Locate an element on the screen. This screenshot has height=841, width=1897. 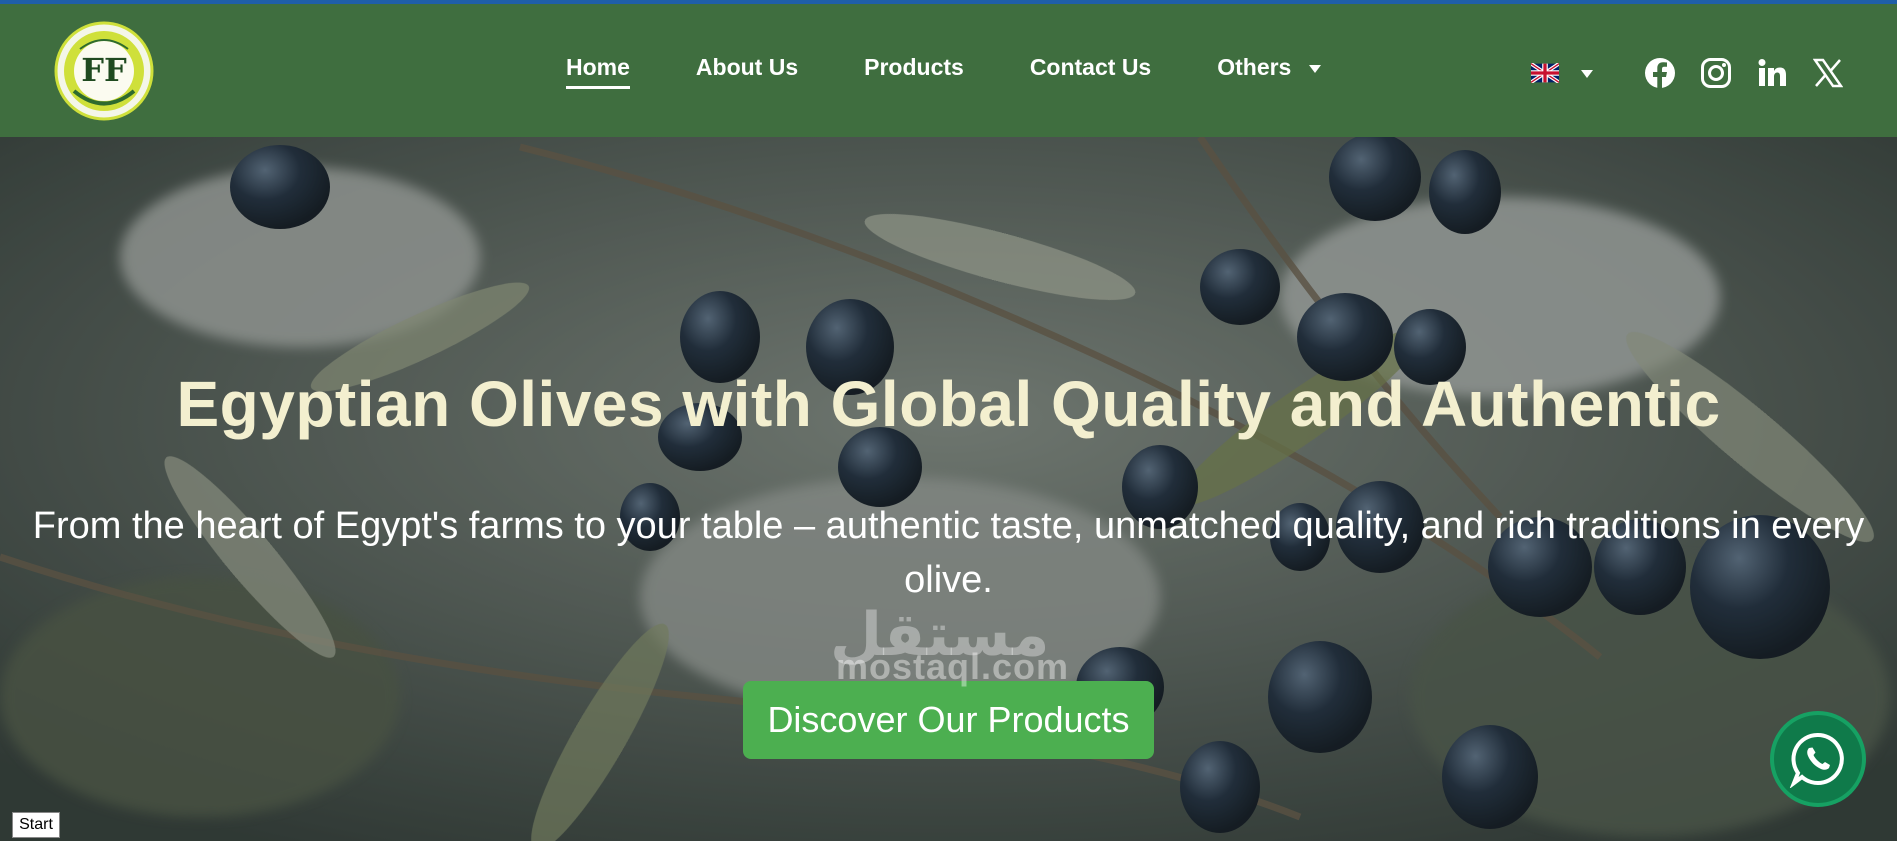
whatsapp-button is located at coordinates (1818, 759).